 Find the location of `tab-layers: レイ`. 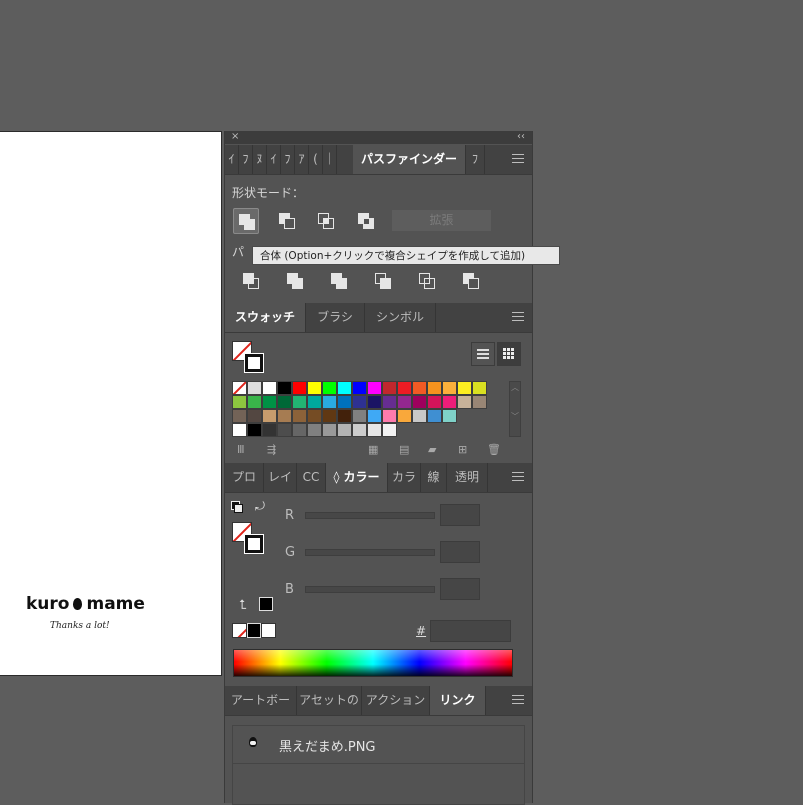

tab-layers: レイ is located at coordinates (280, 477).